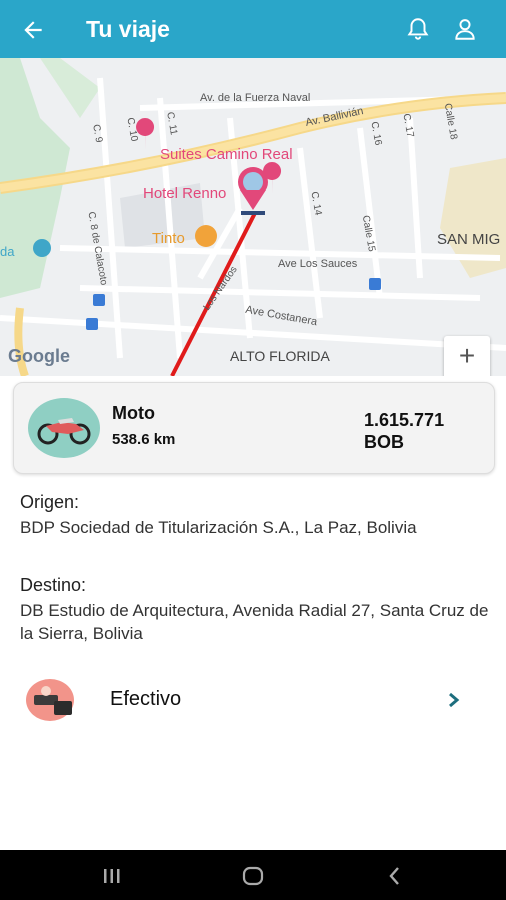  What do you see at coordinates (454, 700) in the screenshot?
I see `chevron-right-icon` at bounding box center [454, 700].